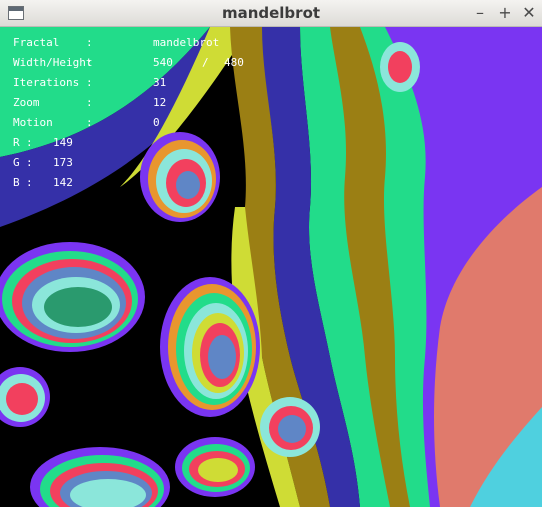  What do you see at coordinates (186, 42) in the screenshot?
I see `fractal-value: mandelbrot` at bounding box center [186, 42].